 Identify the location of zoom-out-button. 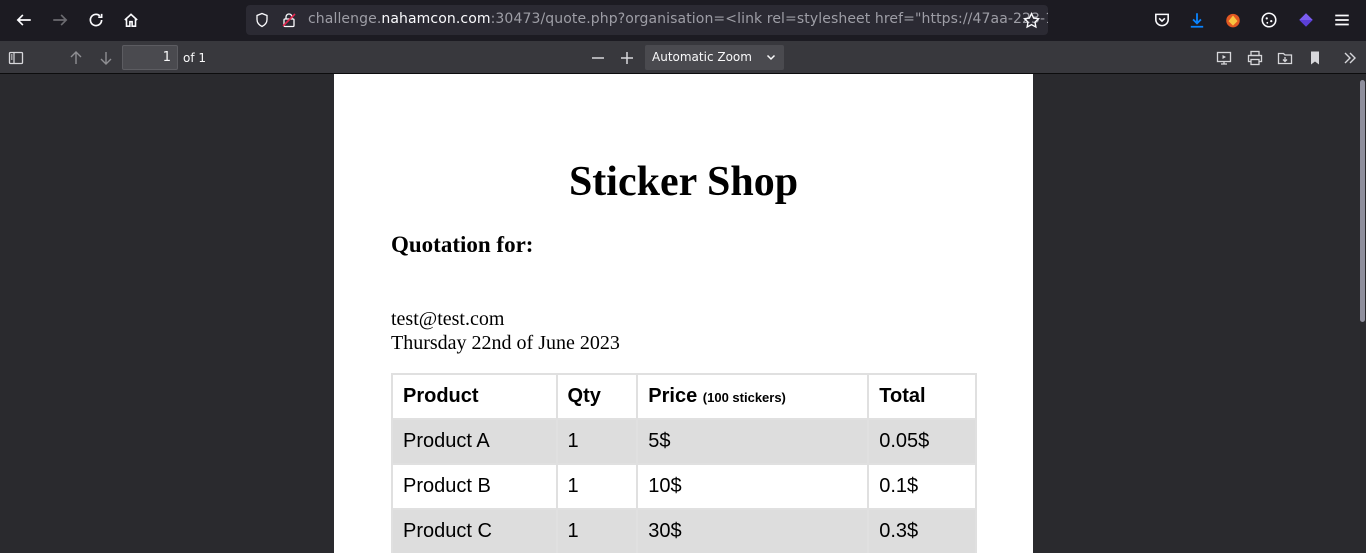
(598, 58).